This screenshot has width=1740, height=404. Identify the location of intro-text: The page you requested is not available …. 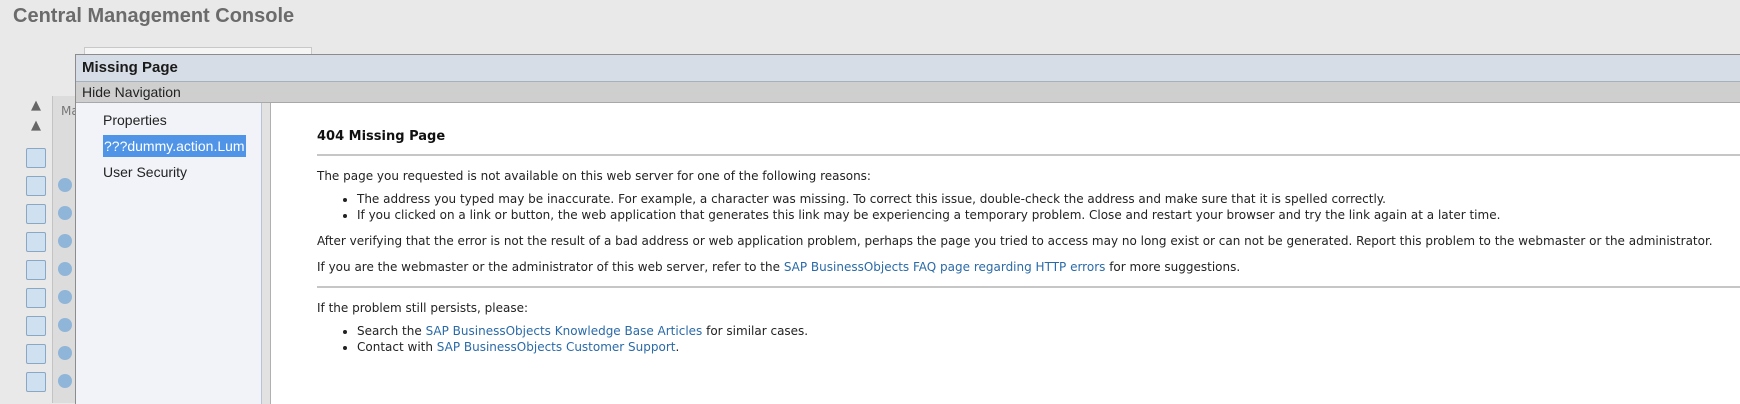
(594, 176).